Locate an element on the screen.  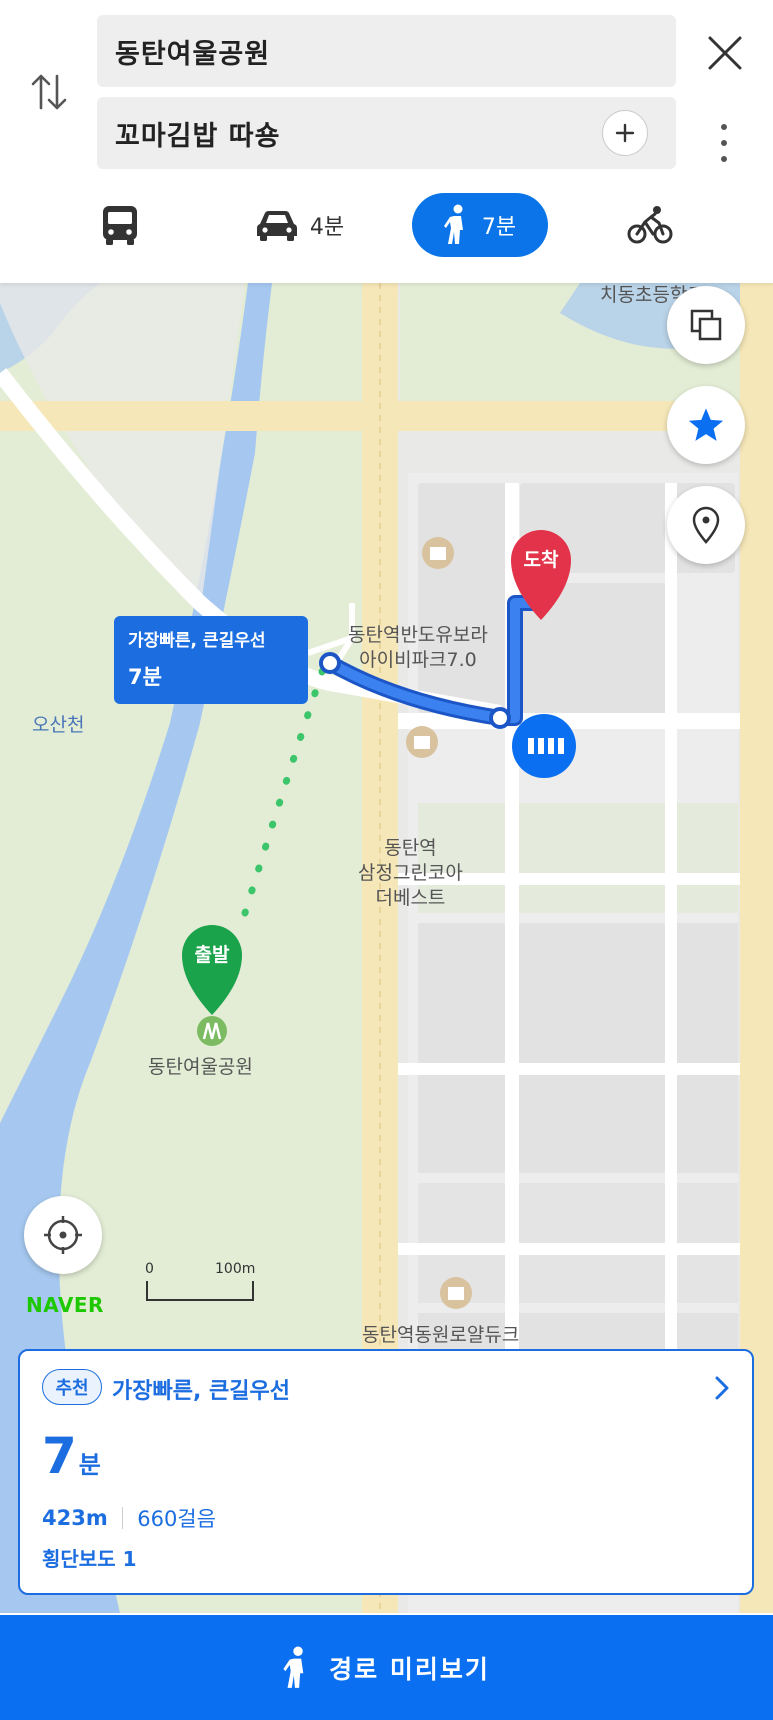
route-duration-unit: 분 is located at coordinates (89, 1465).